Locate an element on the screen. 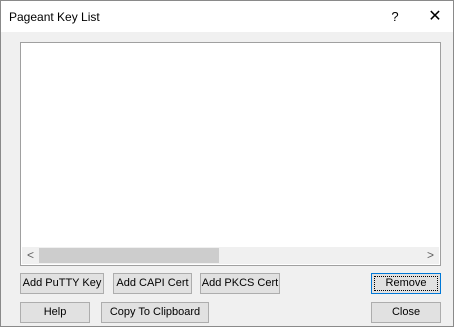 Image resolution: width=454 pixels, height=327 pixels. help-button: Help is located at coordinates (55, 312).